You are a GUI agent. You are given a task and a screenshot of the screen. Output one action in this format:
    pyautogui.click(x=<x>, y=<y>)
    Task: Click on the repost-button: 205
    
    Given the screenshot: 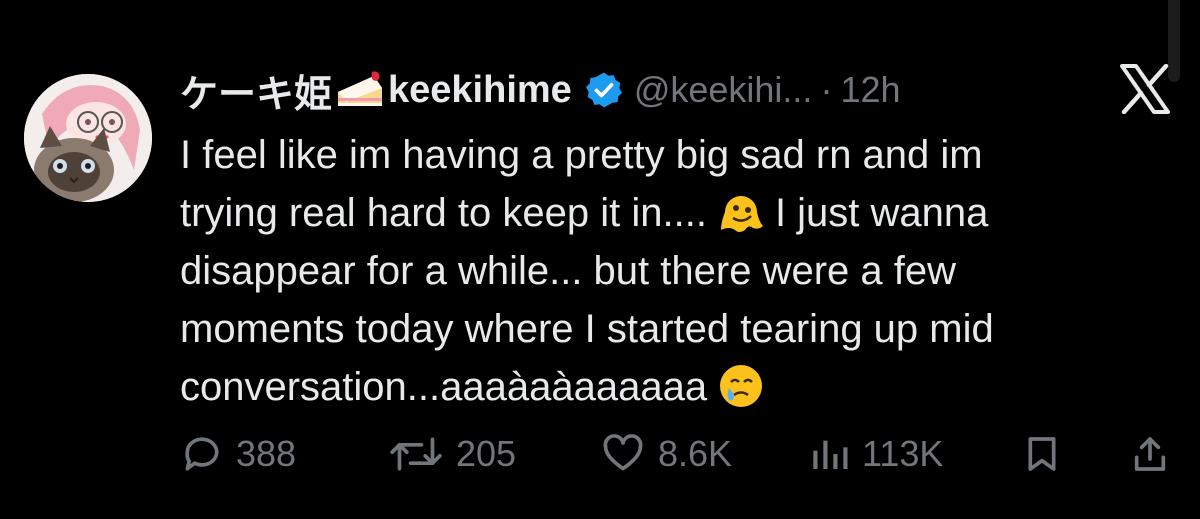 What is the action you would take?
    pyautogui.click(x=452, y=454)
    